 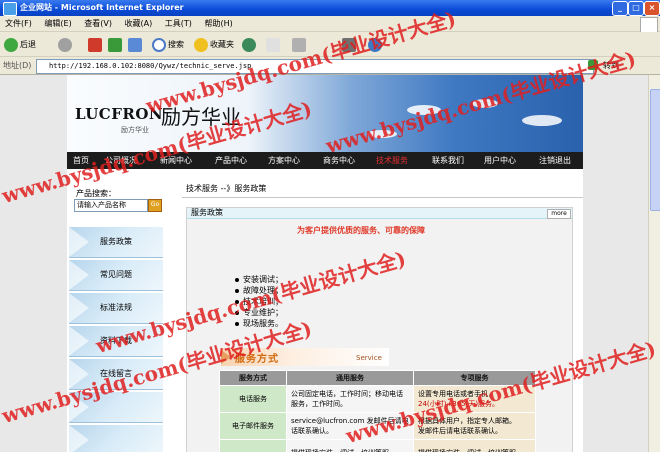 I want to click on menu-edit: 编辑(E), so click(x=57, y=24).